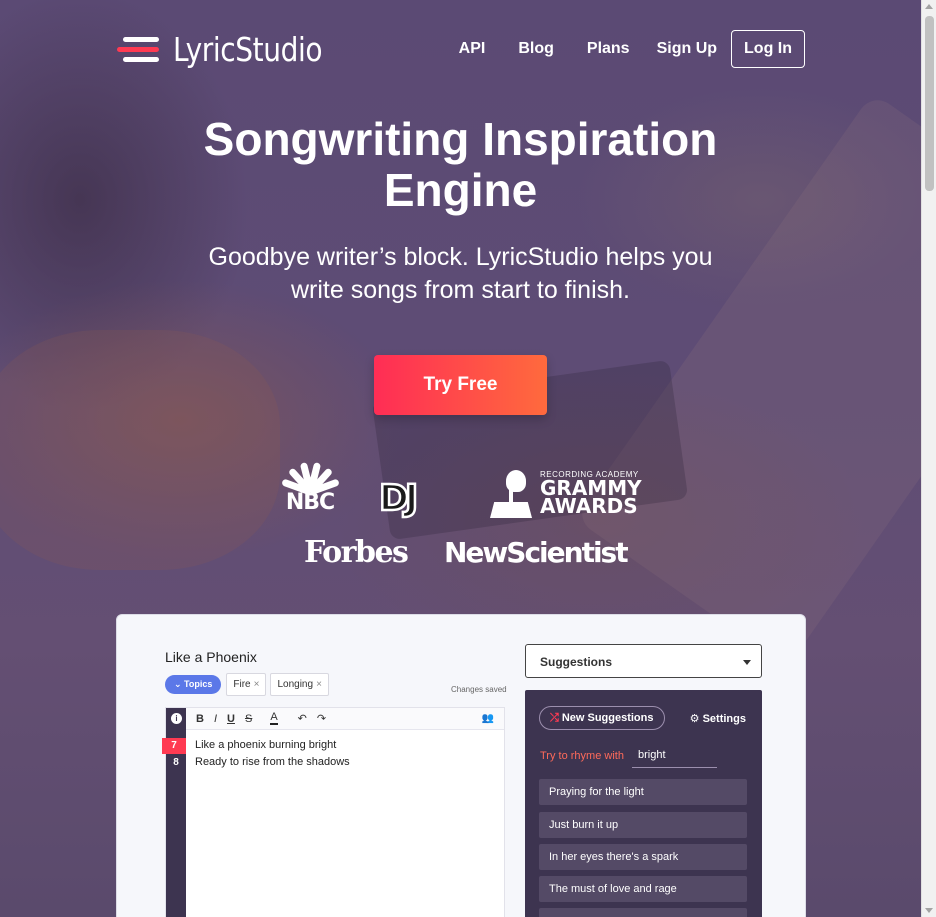 Image resolution: width=936 pixels, height=917 pixels. What do you see at coordinates (643, 912) in the screenshot?
I see `suggestion-item` at bounding box center [643, 912].